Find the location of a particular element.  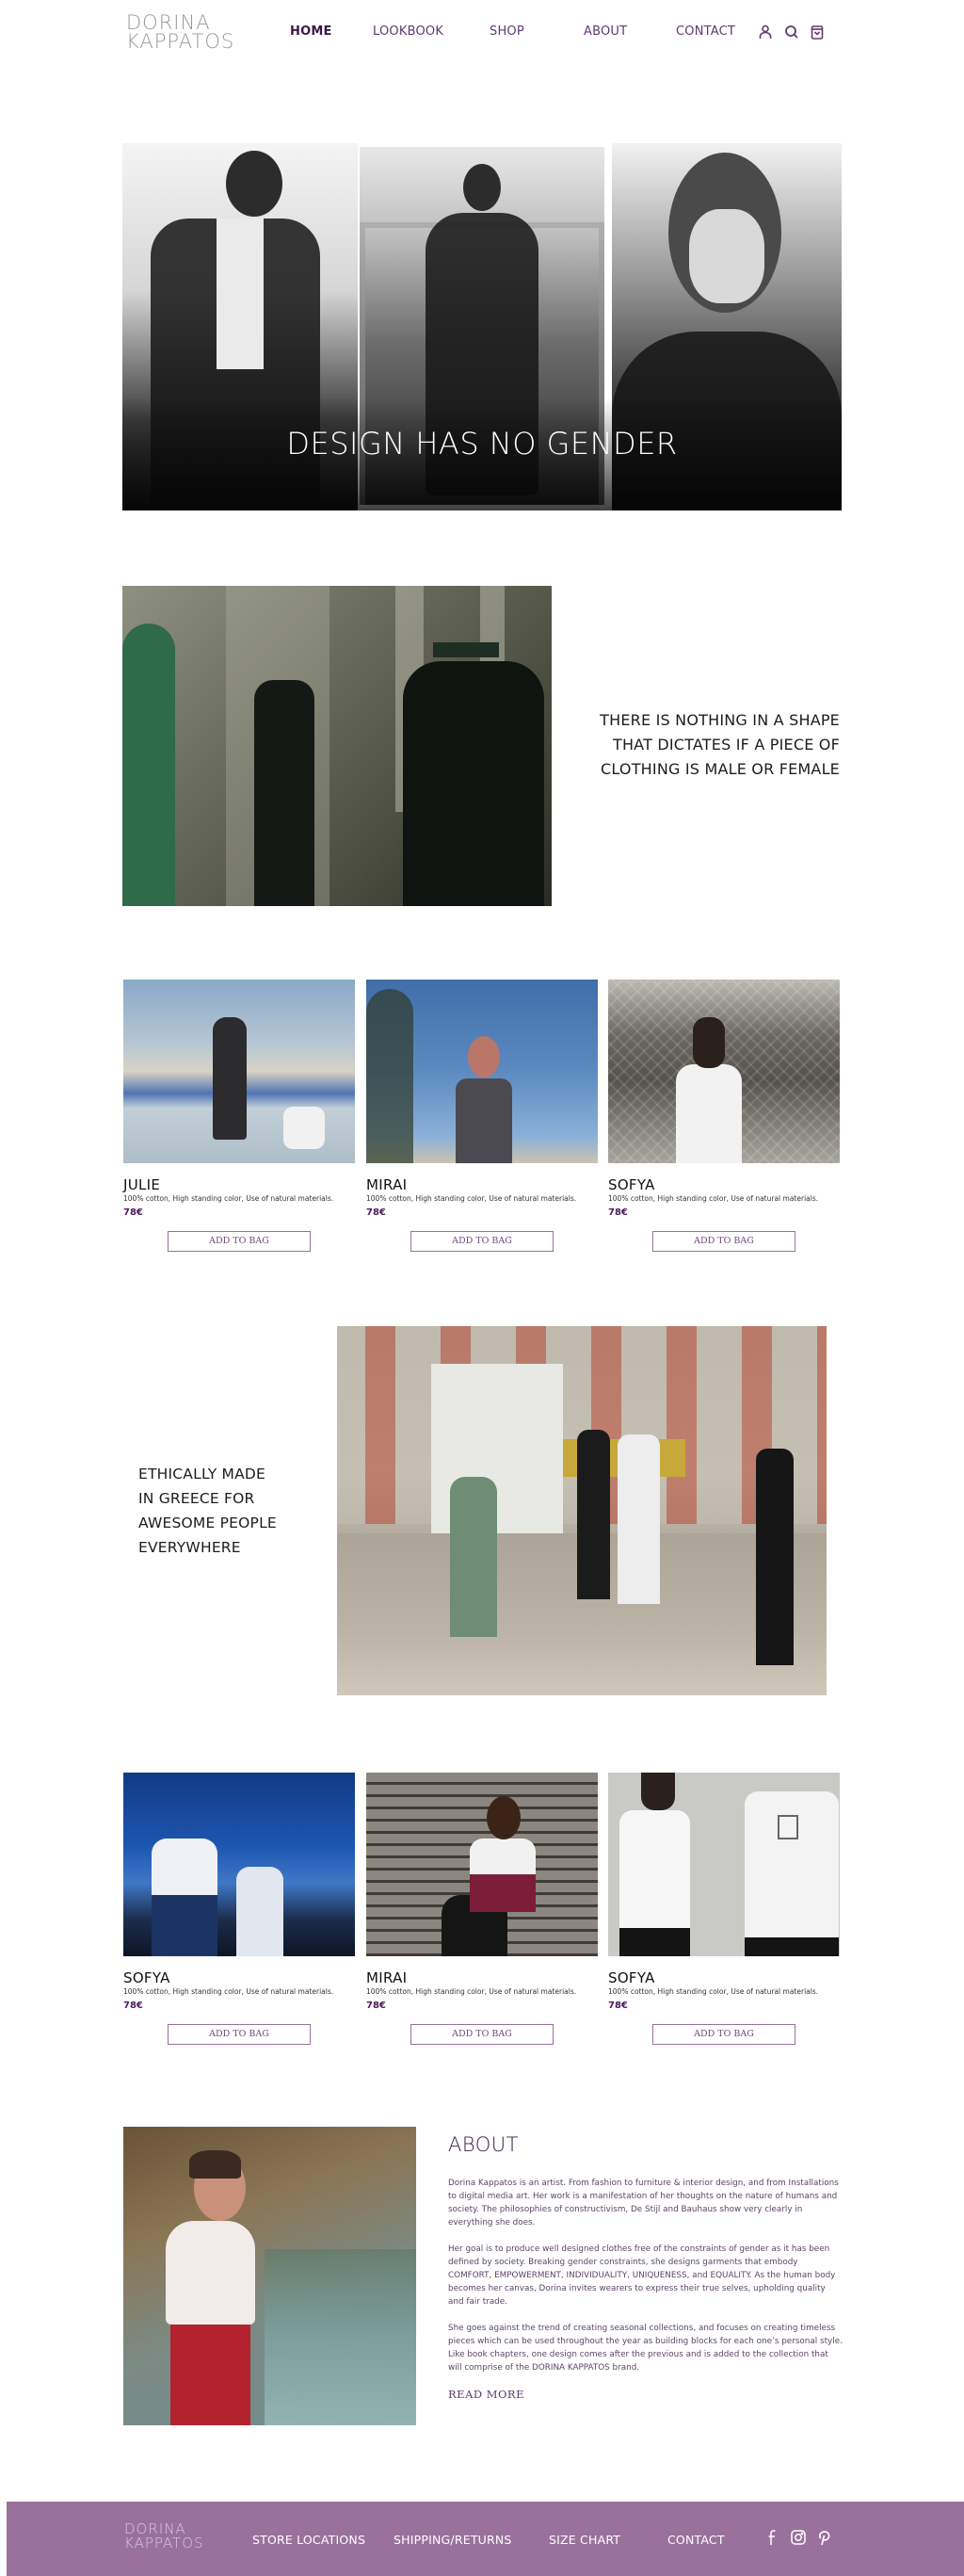

nav-home: HOME is located at coordinates (311, 31).